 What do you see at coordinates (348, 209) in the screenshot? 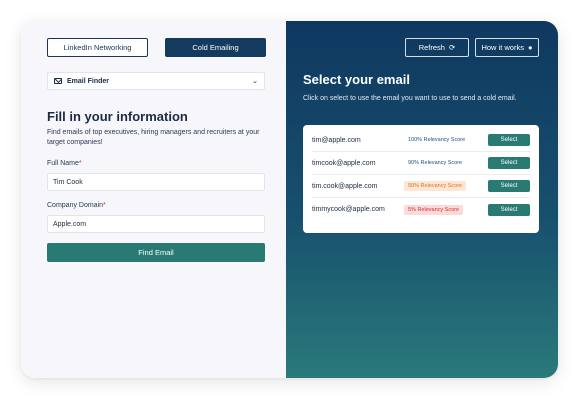
I see `result-email: timmycook@apple.com` at bounding box center [348, 209].